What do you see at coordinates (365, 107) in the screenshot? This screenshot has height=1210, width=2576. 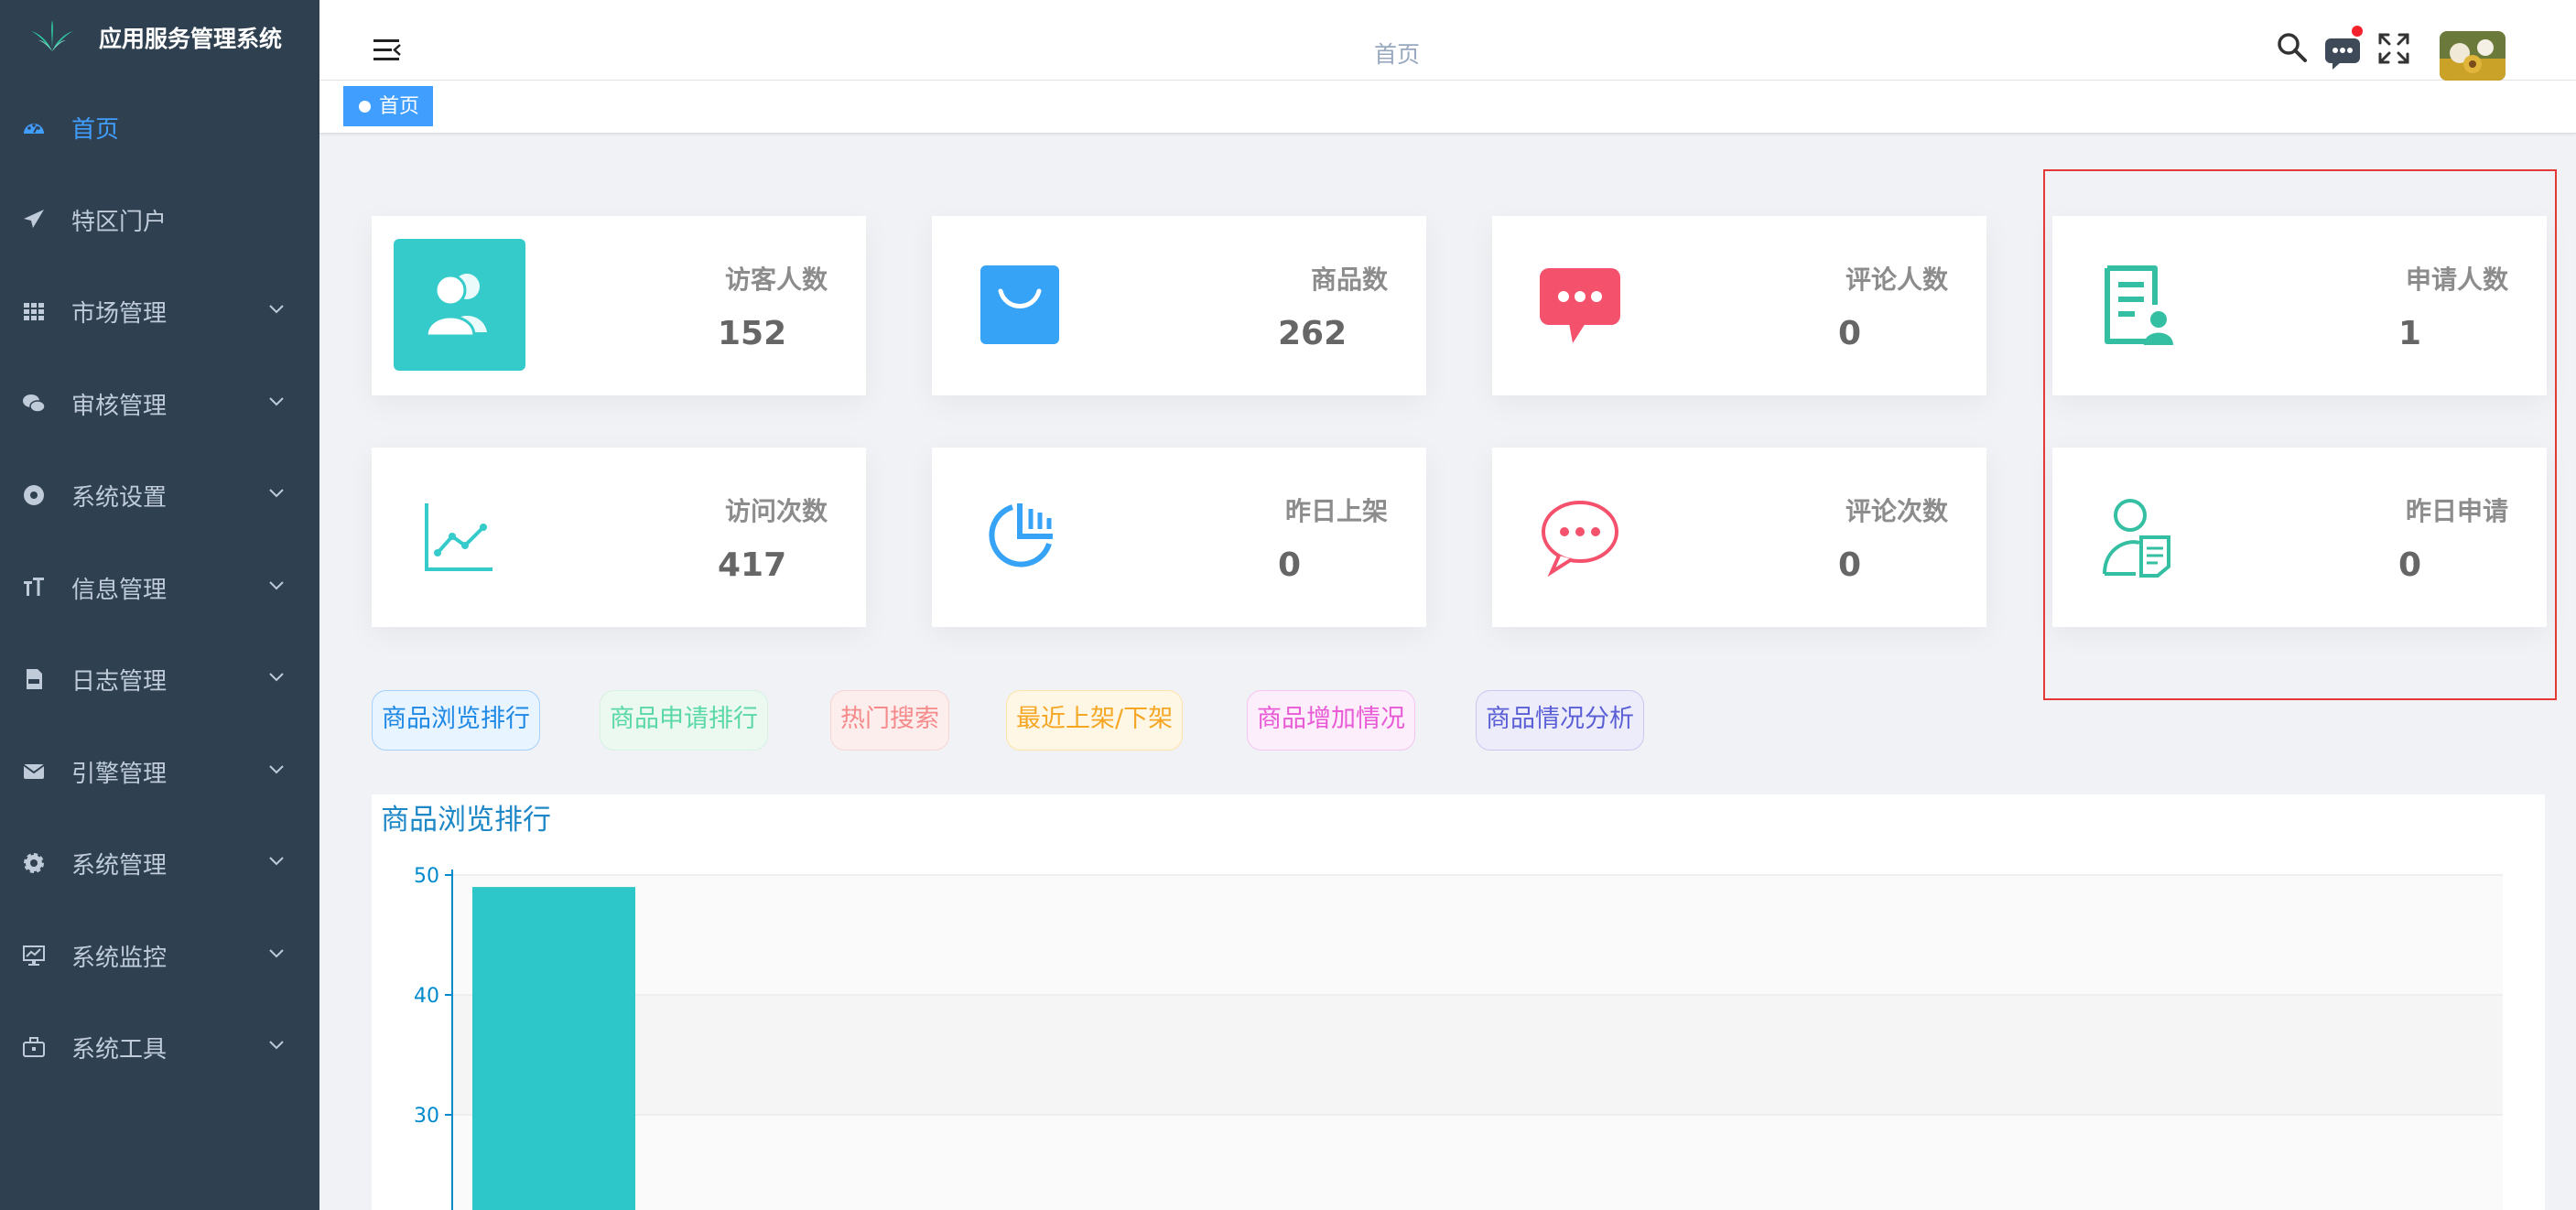 I see `tag-active-dot` at bounding box center [365, 107].